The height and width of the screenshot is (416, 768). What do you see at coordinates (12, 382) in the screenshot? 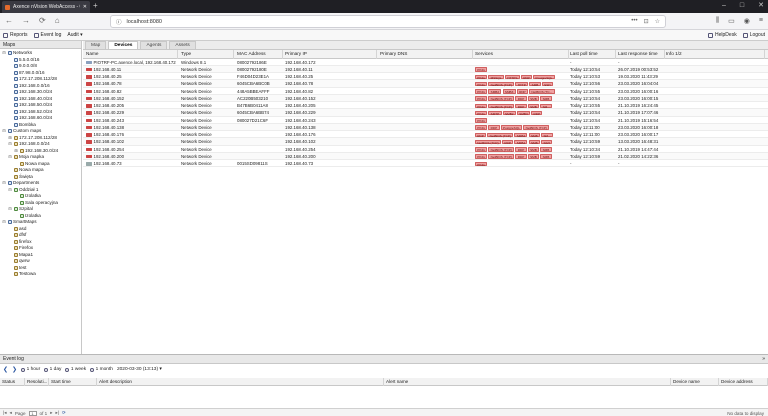
I see `column-status: Status` at bounding box center [12, 382].